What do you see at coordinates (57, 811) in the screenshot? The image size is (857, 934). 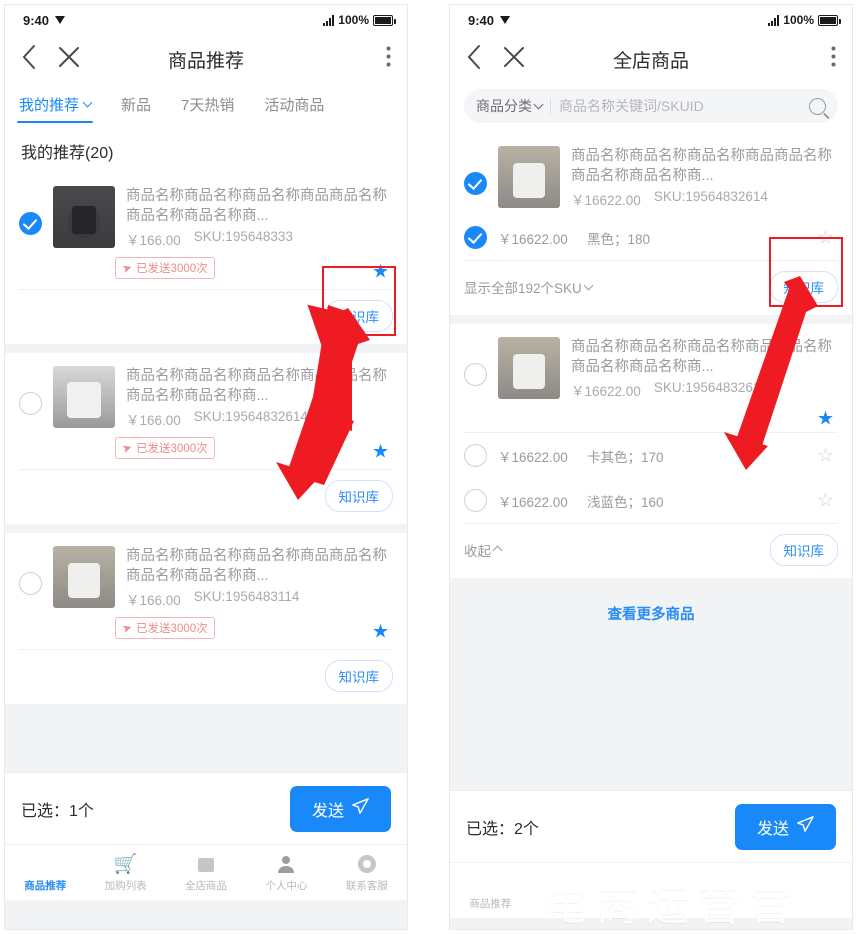 I see `selected-count-label: 已选：1个` at bounding box center [57, 811].